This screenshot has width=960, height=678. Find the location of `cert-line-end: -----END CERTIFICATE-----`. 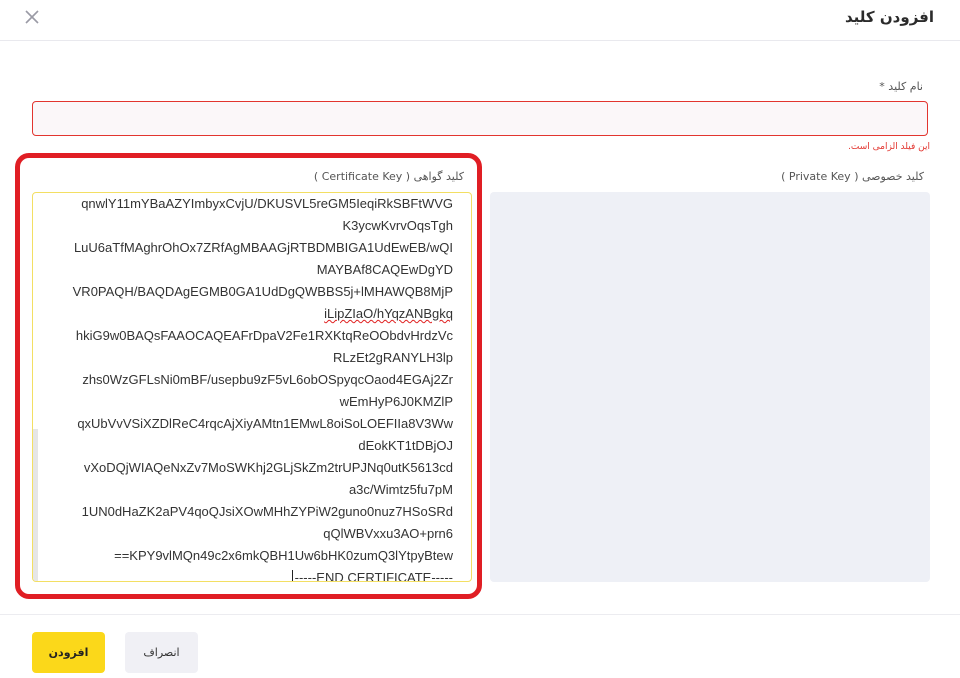

cert-line-end: -----END CERTIFICATE----- is located at coordinates (373, 576).